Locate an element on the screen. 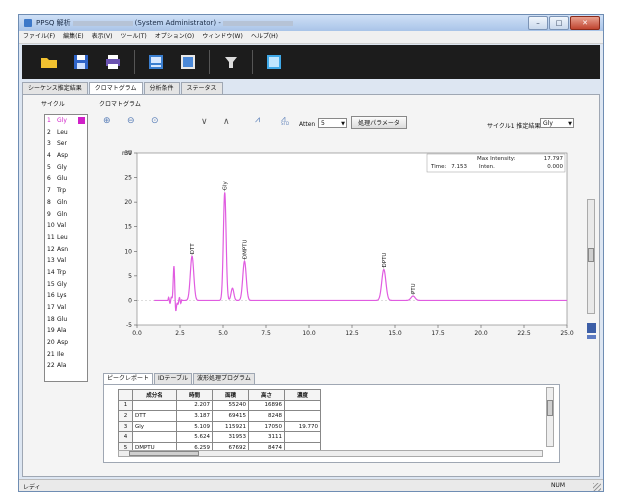 This screenshot has height=500, width=619. resize-grip is located at coordinates (597, 487).